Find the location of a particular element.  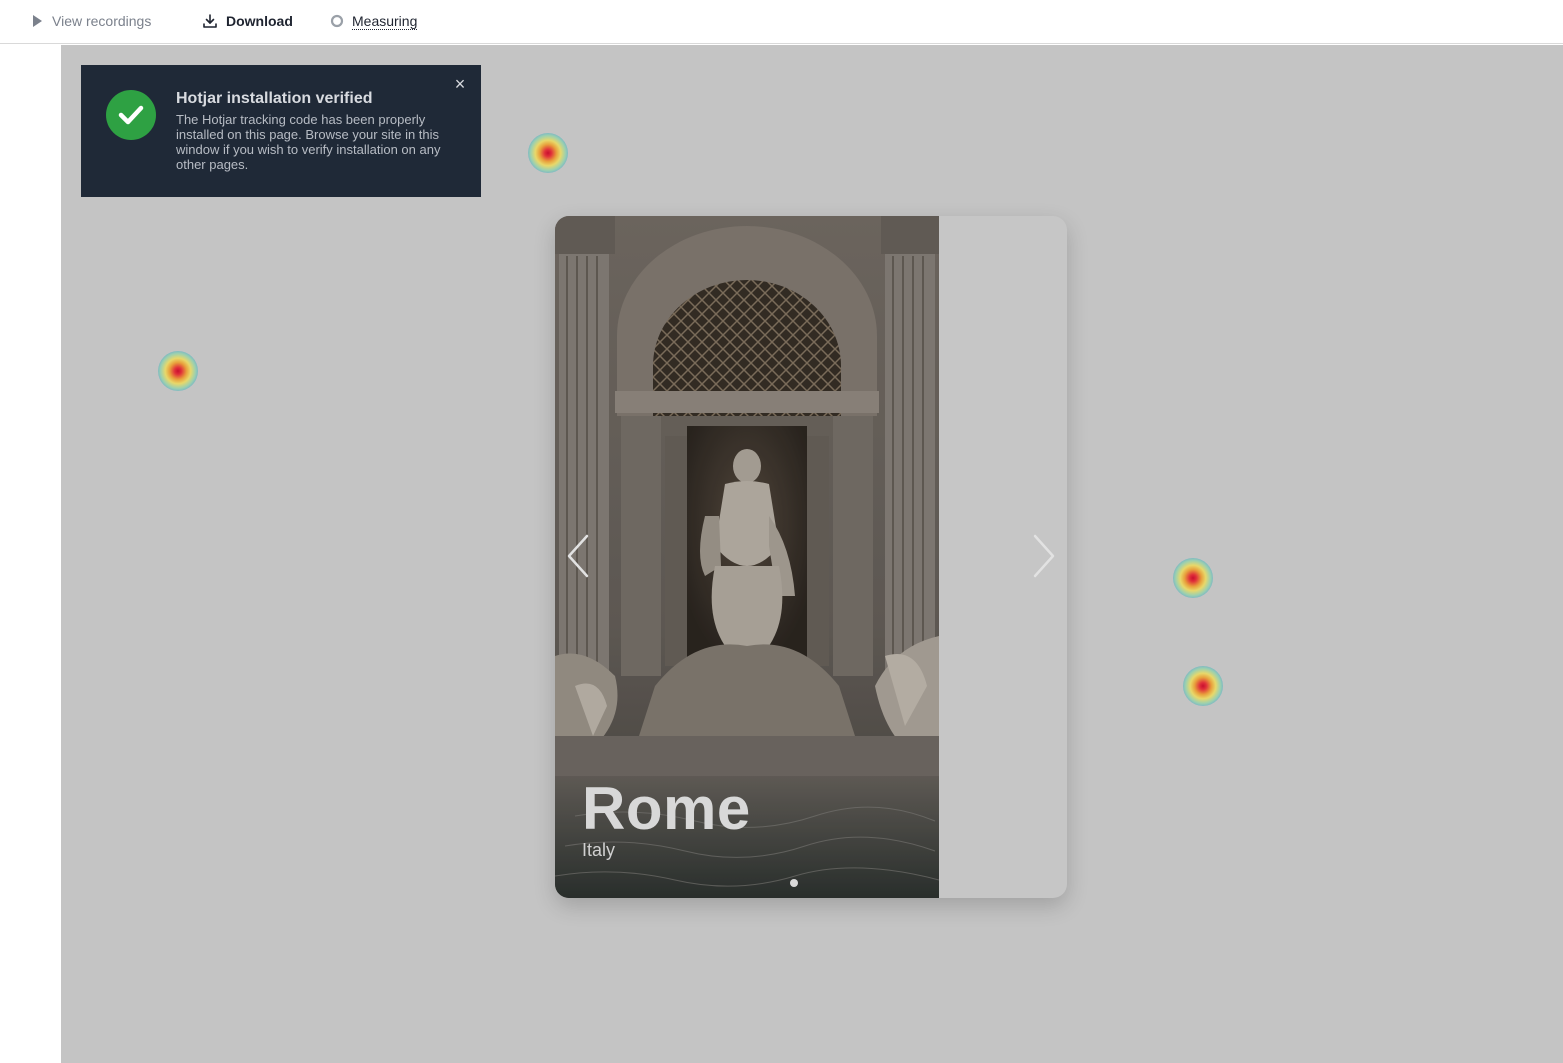

carousel-dot-active is located at coordinates (794, 883).